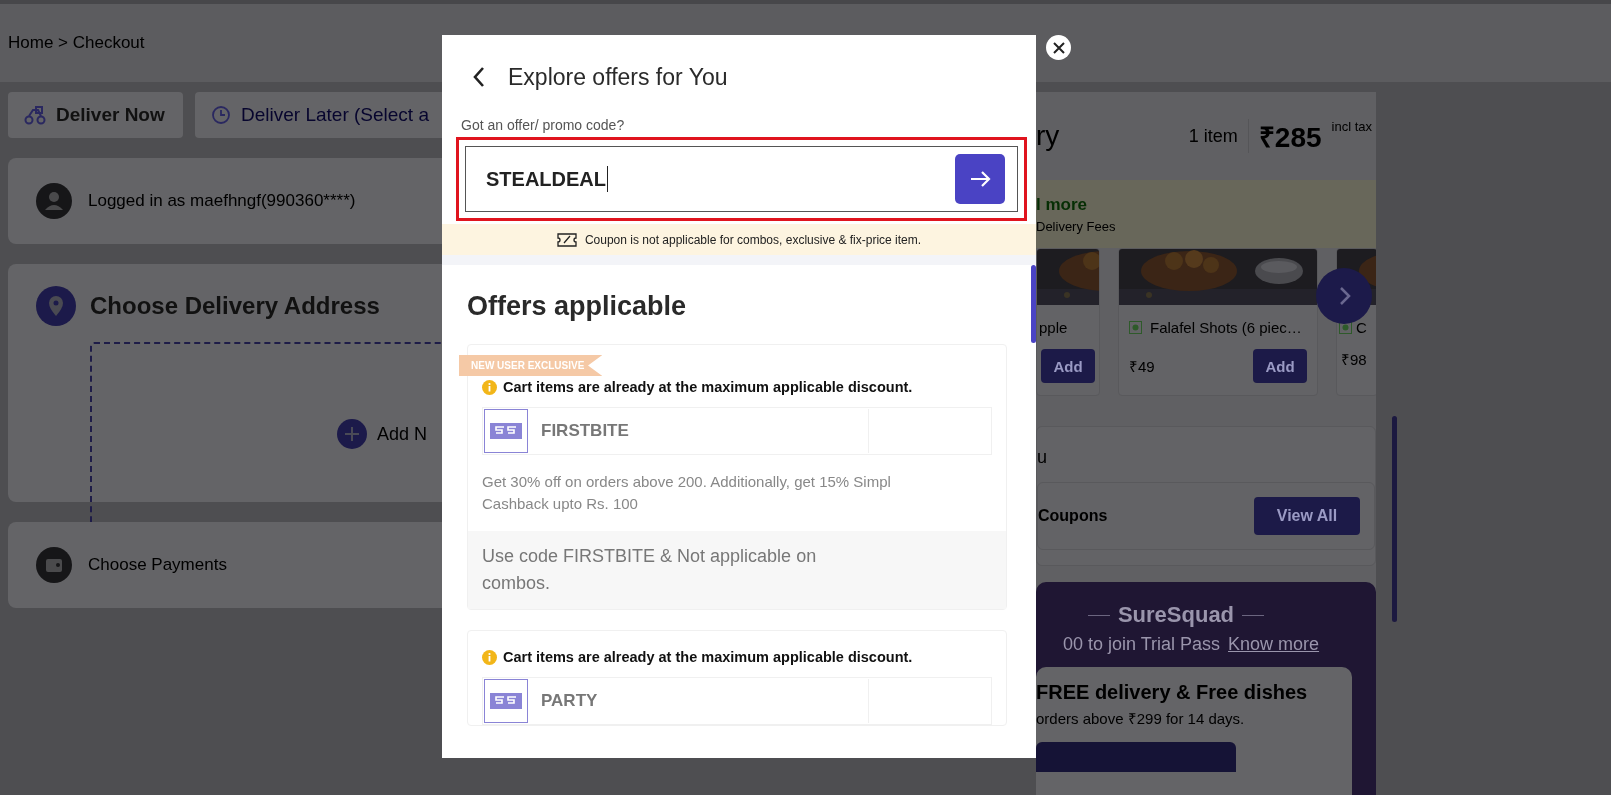 The width and height of the screenshot is (1611, 795). Describe the element at coordinates (402, 434) in the screenshot. I see `add-address-label: Add N` at that location.